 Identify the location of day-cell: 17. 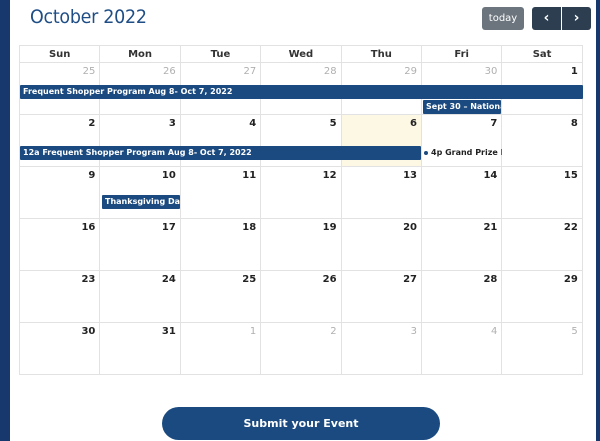
(140, 245).